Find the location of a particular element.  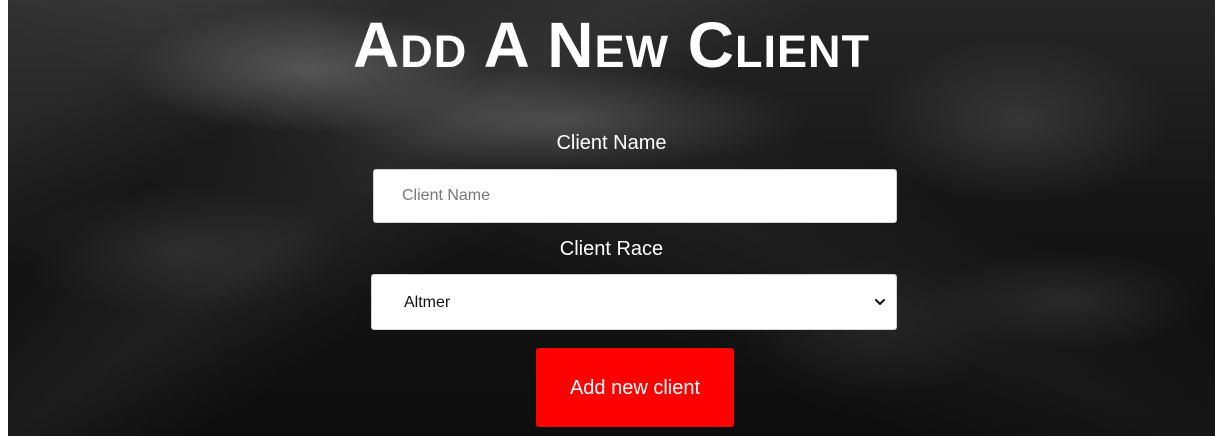

client-race-label: Client Race is located at coordinates (611, 249).